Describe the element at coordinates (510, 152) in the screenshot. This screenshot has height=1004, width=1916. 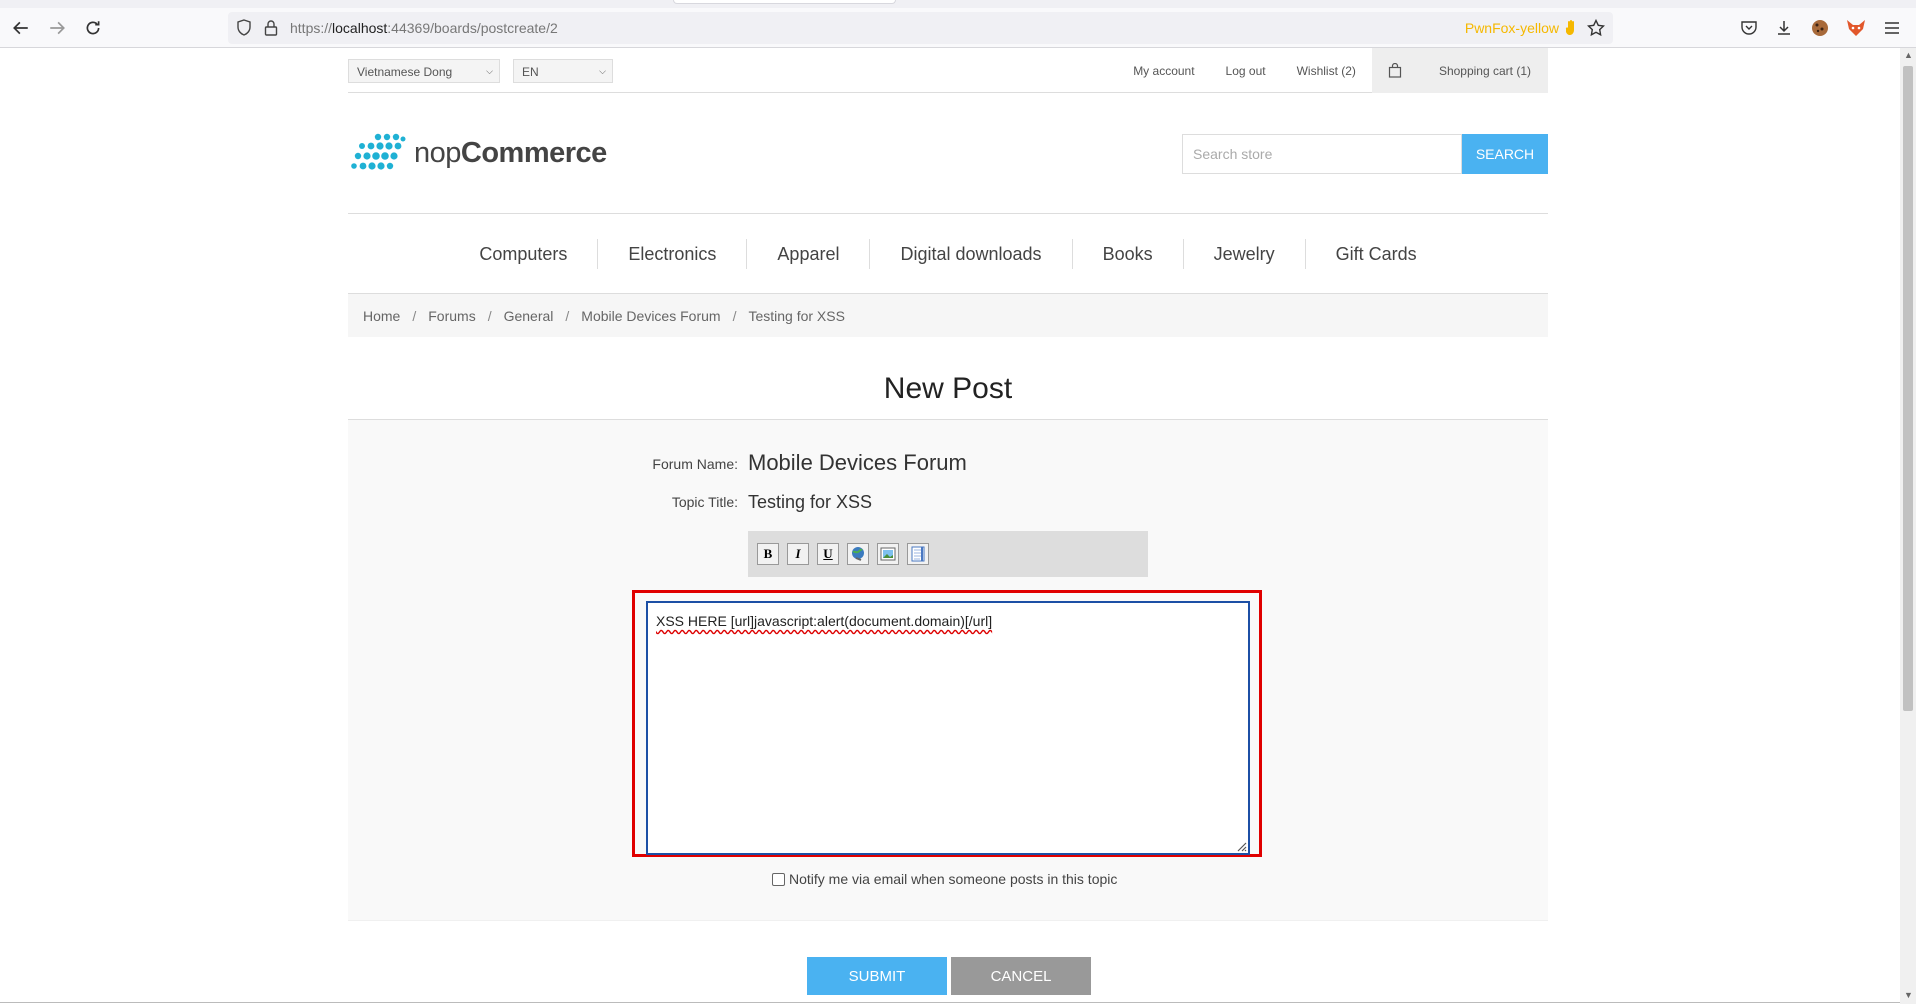
I see `logo-text: nopCommerce` at that location.